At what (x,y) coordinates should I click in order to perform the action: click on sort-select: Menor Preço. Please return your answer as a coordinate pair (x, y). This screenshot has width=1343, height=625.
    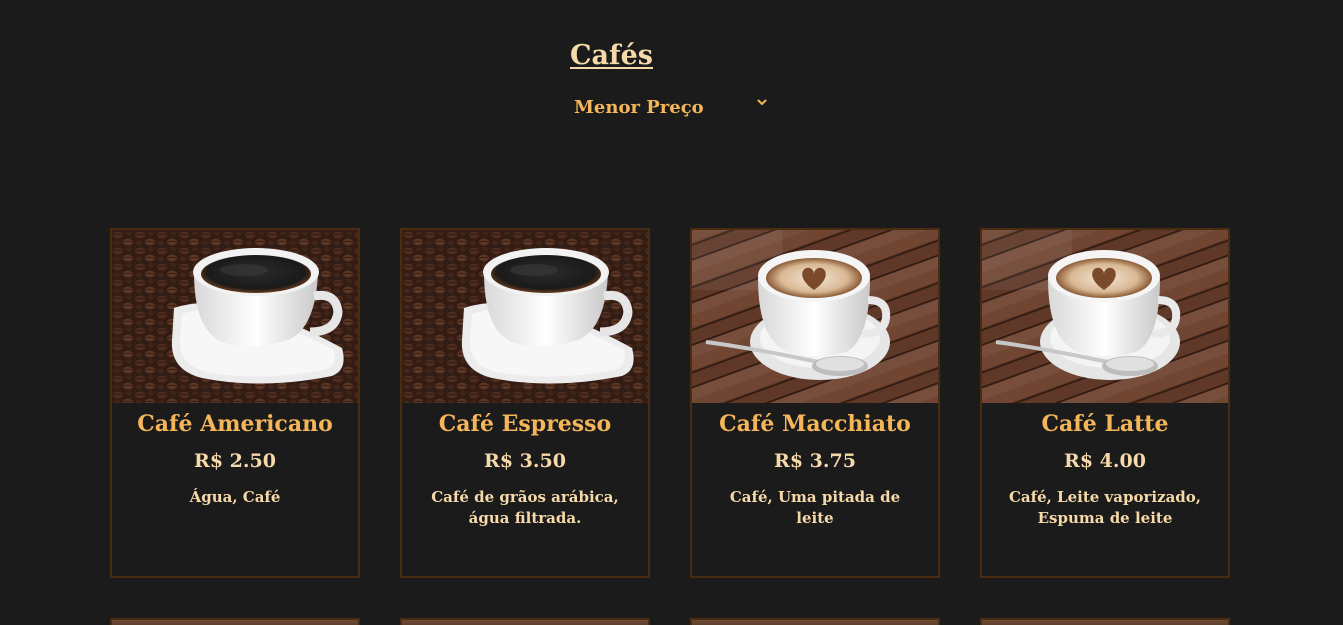
    Looking at the image, I should click on (670, 107).